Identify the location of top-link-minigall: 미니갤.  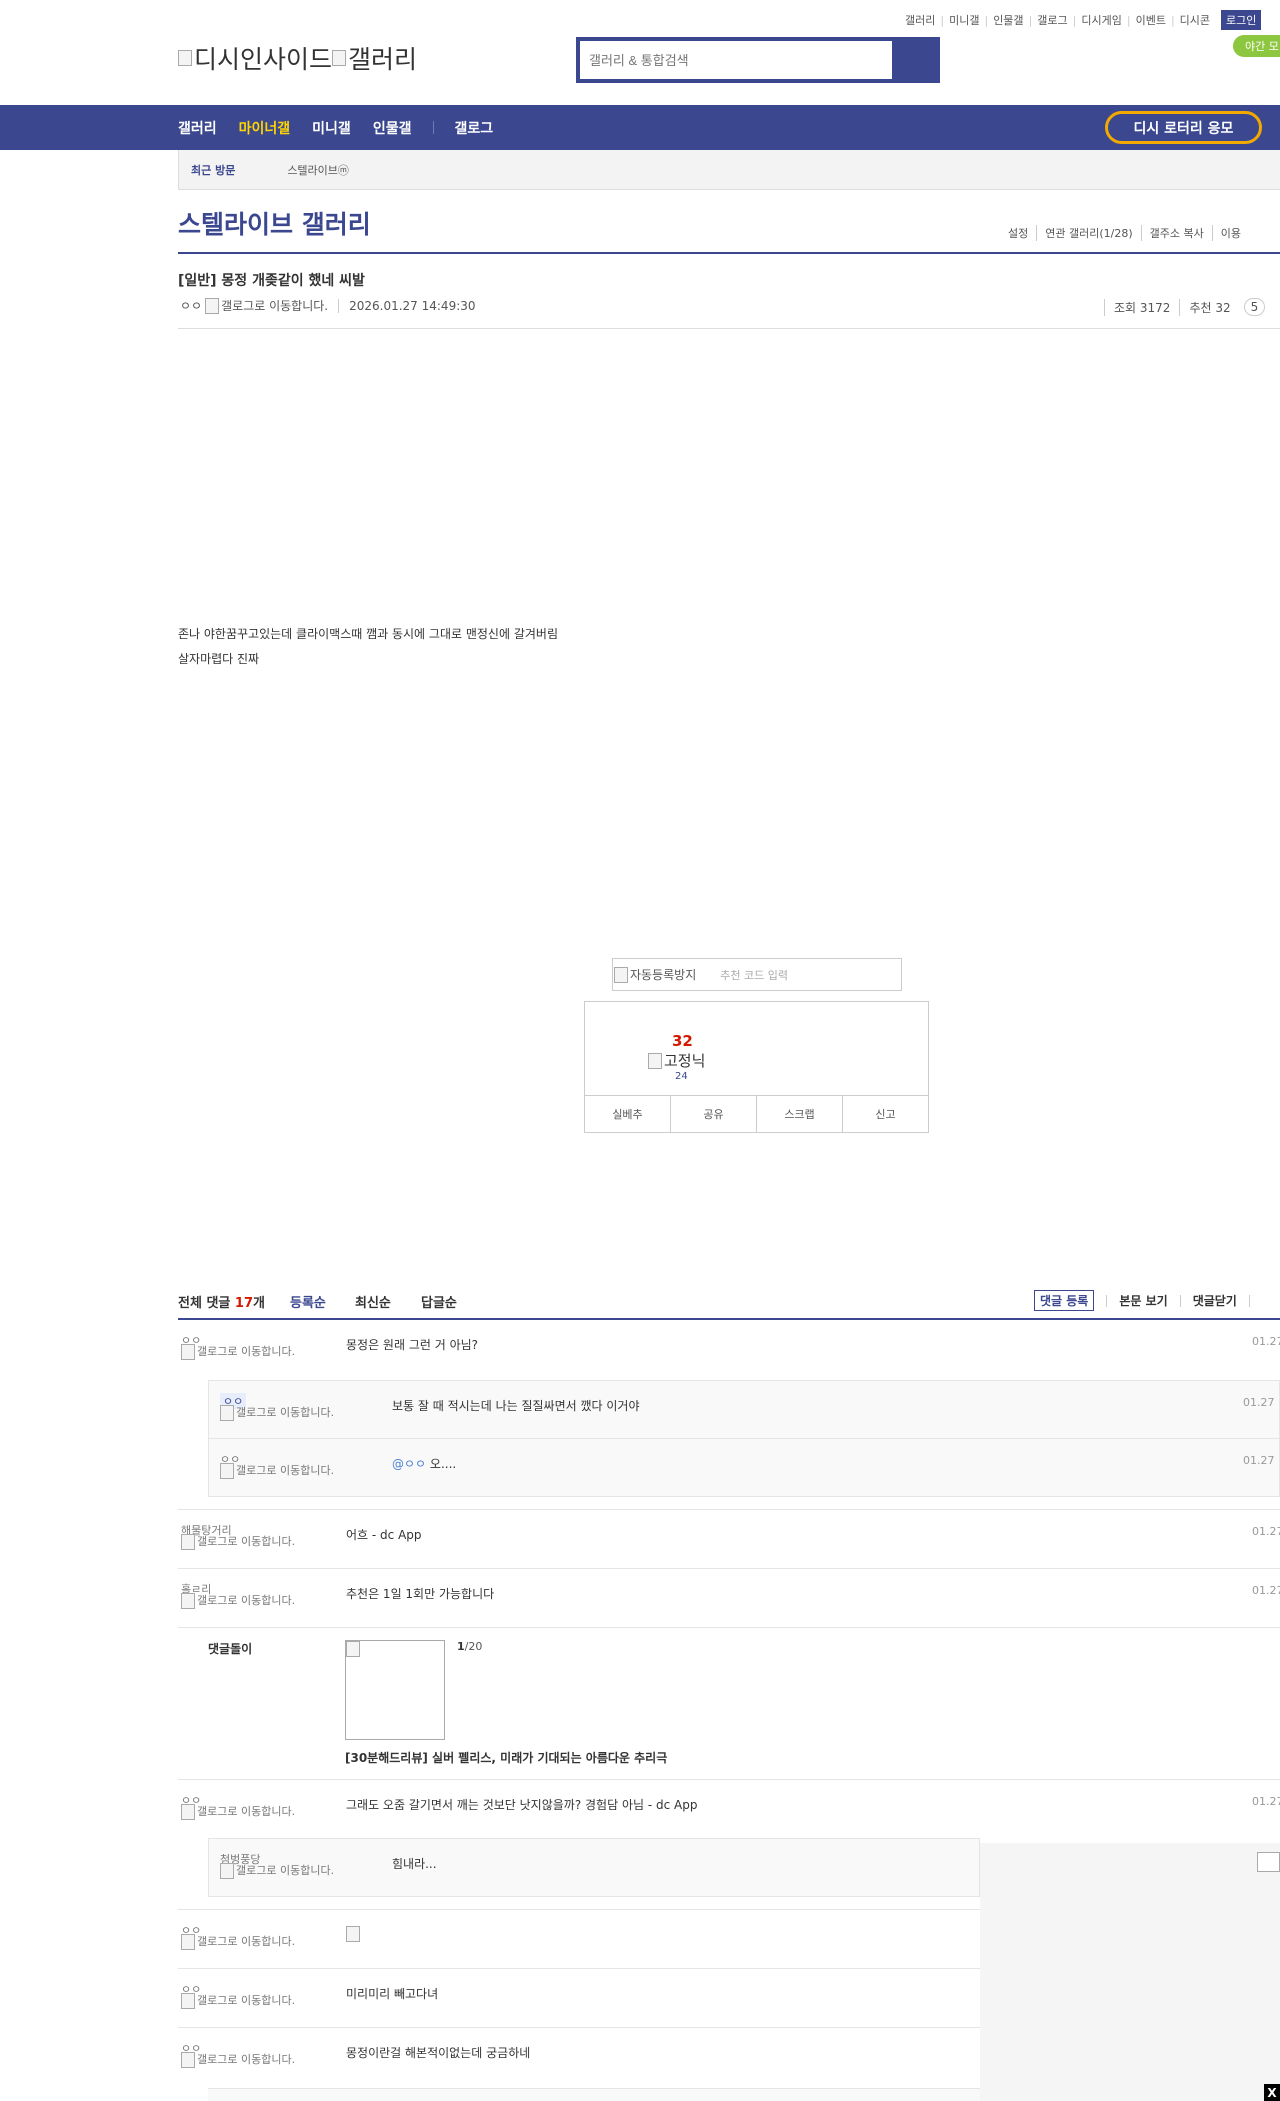
(964, 20).